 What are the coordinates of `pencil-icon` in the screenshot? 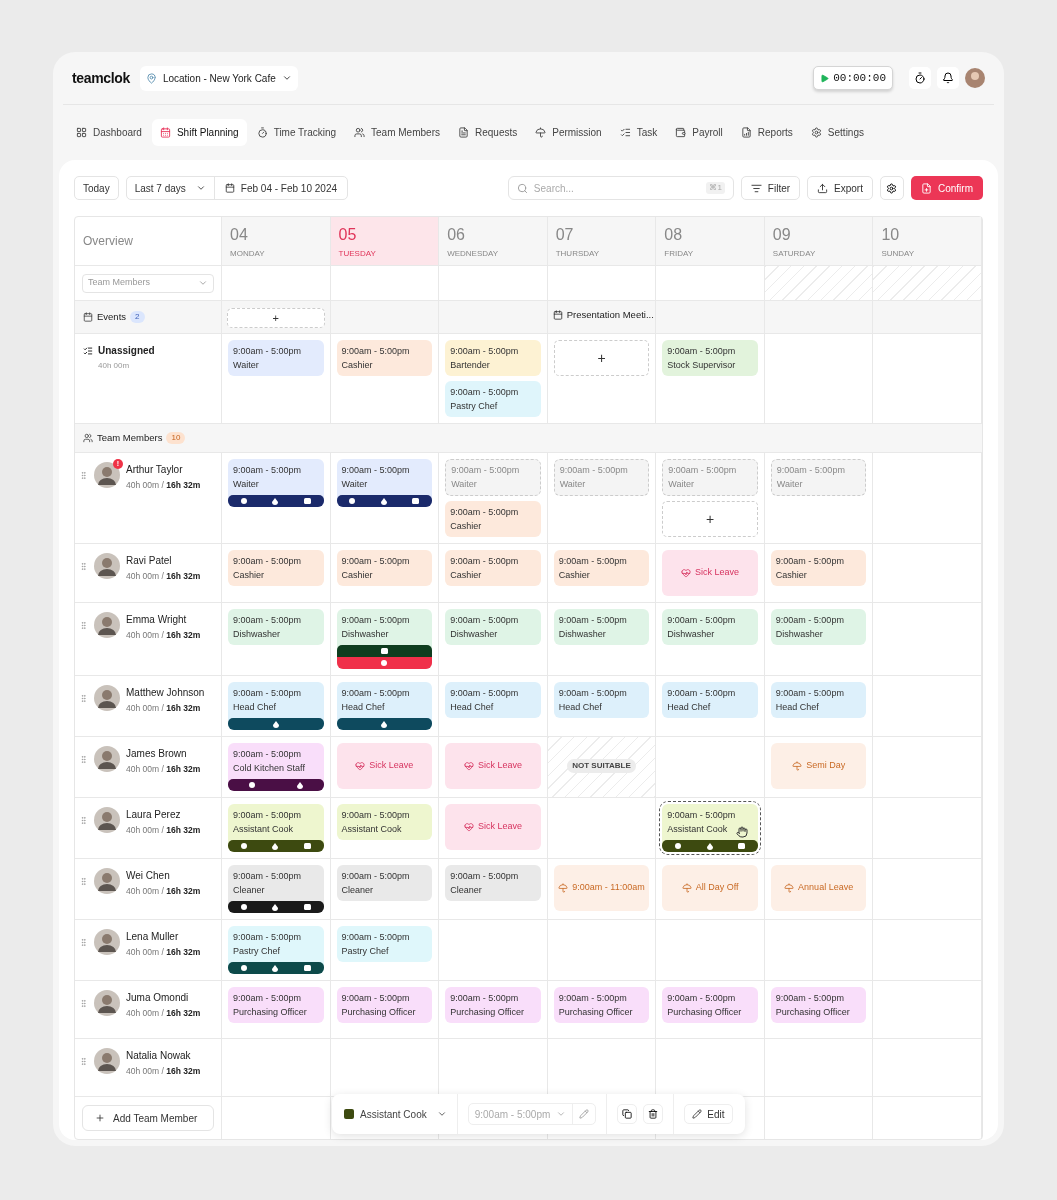 It's located at (584, 1114).